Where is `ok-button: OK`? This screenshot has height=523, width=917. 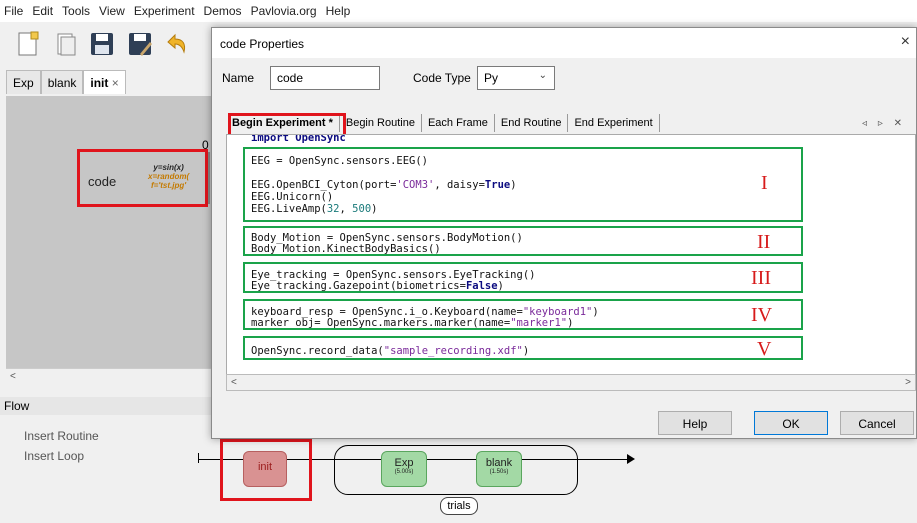
ok-button: OK is located at coordinates (791, 423).